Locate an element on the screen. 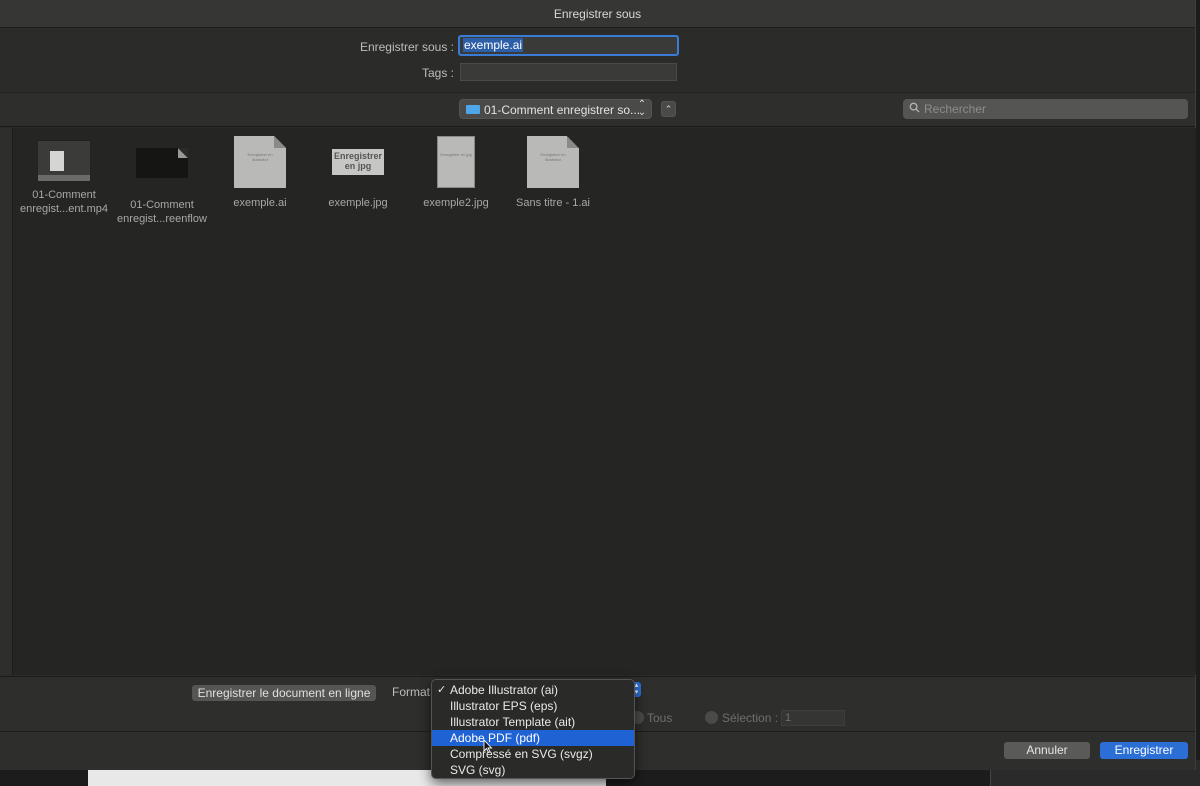 Image resolution: width=1200 pixels, height=786 pixels. jpg-thumbnail: Enregistrer en jpg is located at coordinates (358, 162).